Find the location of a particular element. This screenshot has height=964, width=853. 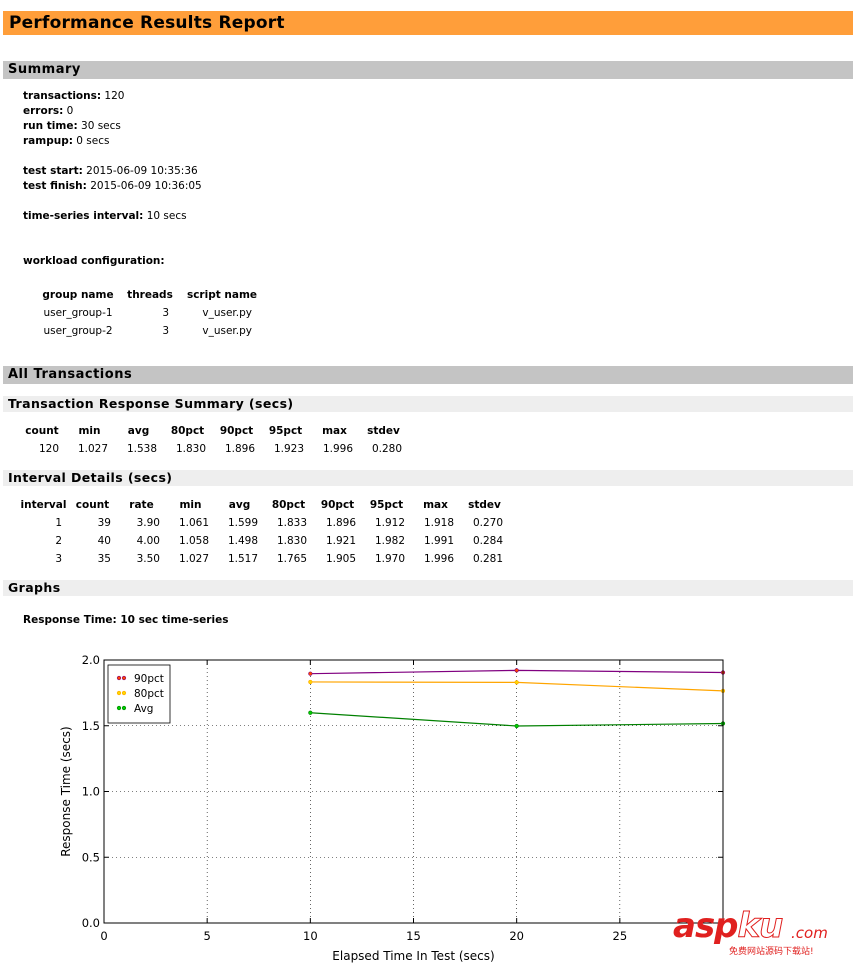

table-cell: 1.833 is located at coordinates (291, 523).